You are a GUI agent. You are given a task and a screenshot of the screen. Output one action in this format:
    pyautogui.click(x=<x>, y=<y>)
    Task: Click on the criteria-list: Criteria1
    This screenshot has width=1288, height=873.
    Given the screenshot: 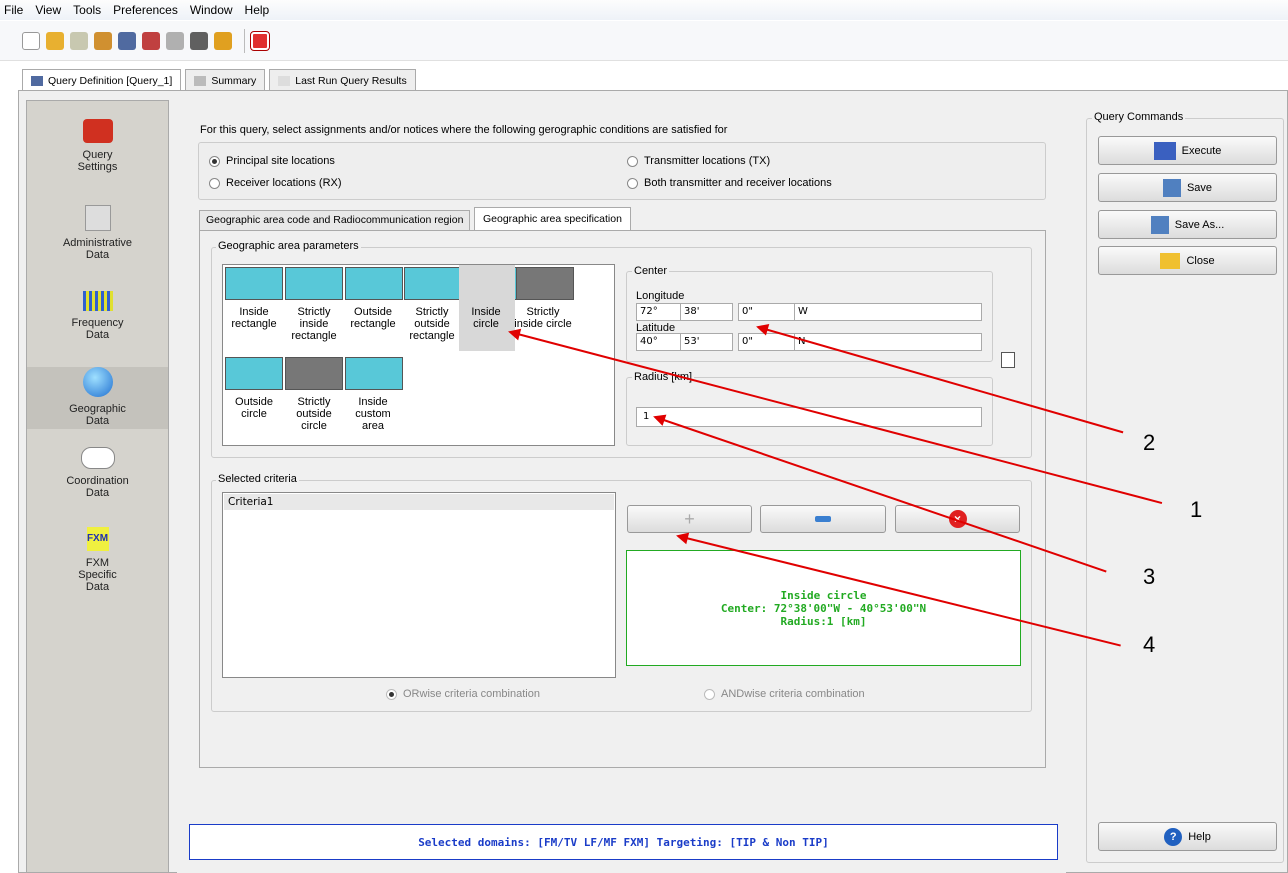 What is the action you would take?
    pyautogui.click(x=419, y=585)
    